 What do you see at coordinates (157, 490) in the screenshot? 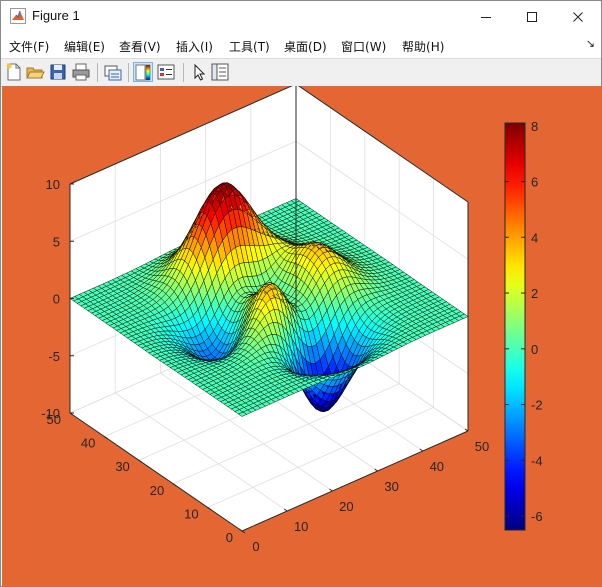
I see `y-tick-label: 20` at bounding box center [157, 490].